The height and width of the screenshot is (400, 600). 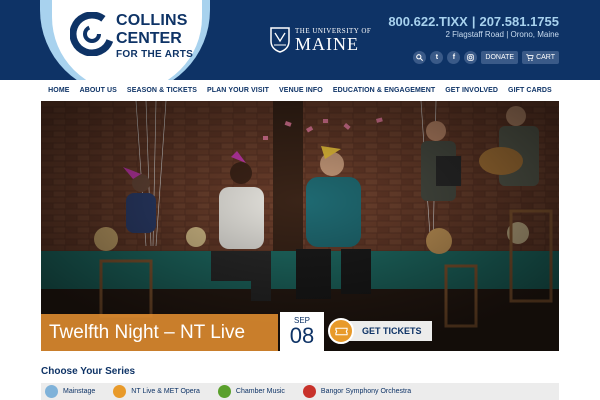 What do you see at coordinates (51, 391) in the screenshot?
I see `mainstage-icon` at bounding box center [51, 391].